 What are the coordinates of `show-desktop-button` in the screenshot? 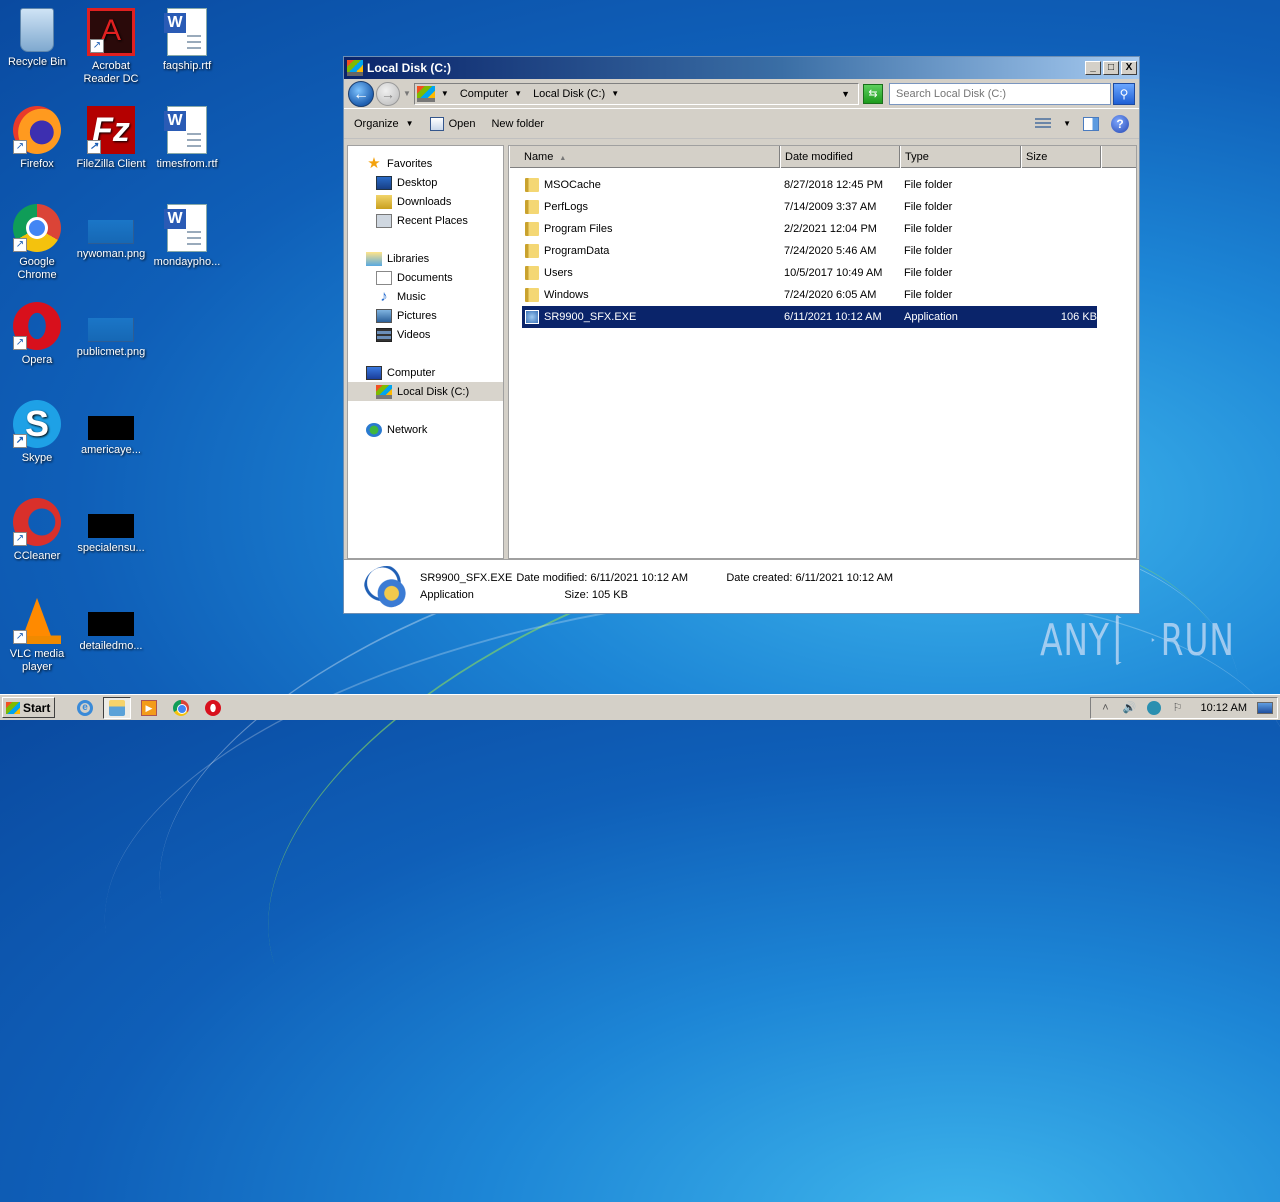 It's located at (1265, 707).